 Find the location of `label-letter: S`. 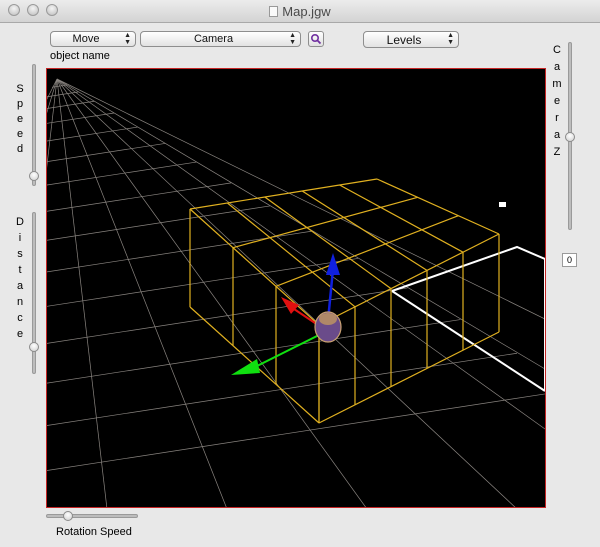

label-letter: S is located at coordinates (20, 89).